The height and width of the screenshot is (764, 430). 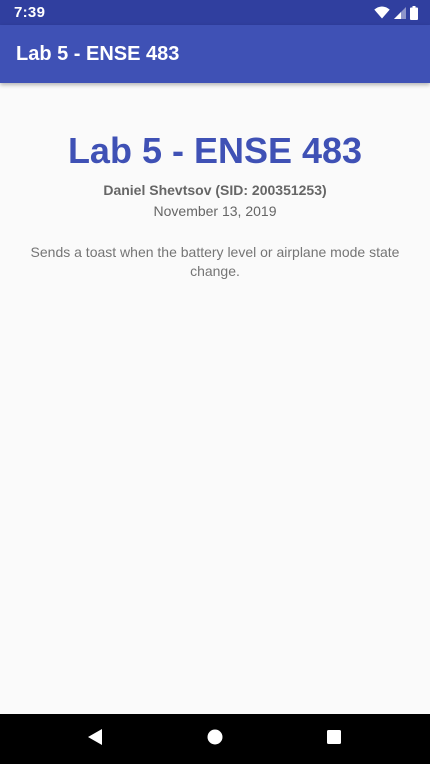 I want to click on recents-button, so click(x=334, y=739).